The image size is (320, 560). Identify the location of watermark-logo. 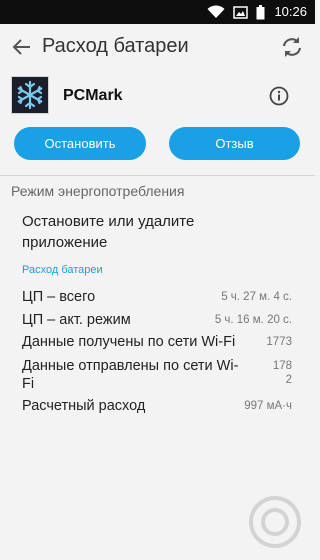
(275, 522).